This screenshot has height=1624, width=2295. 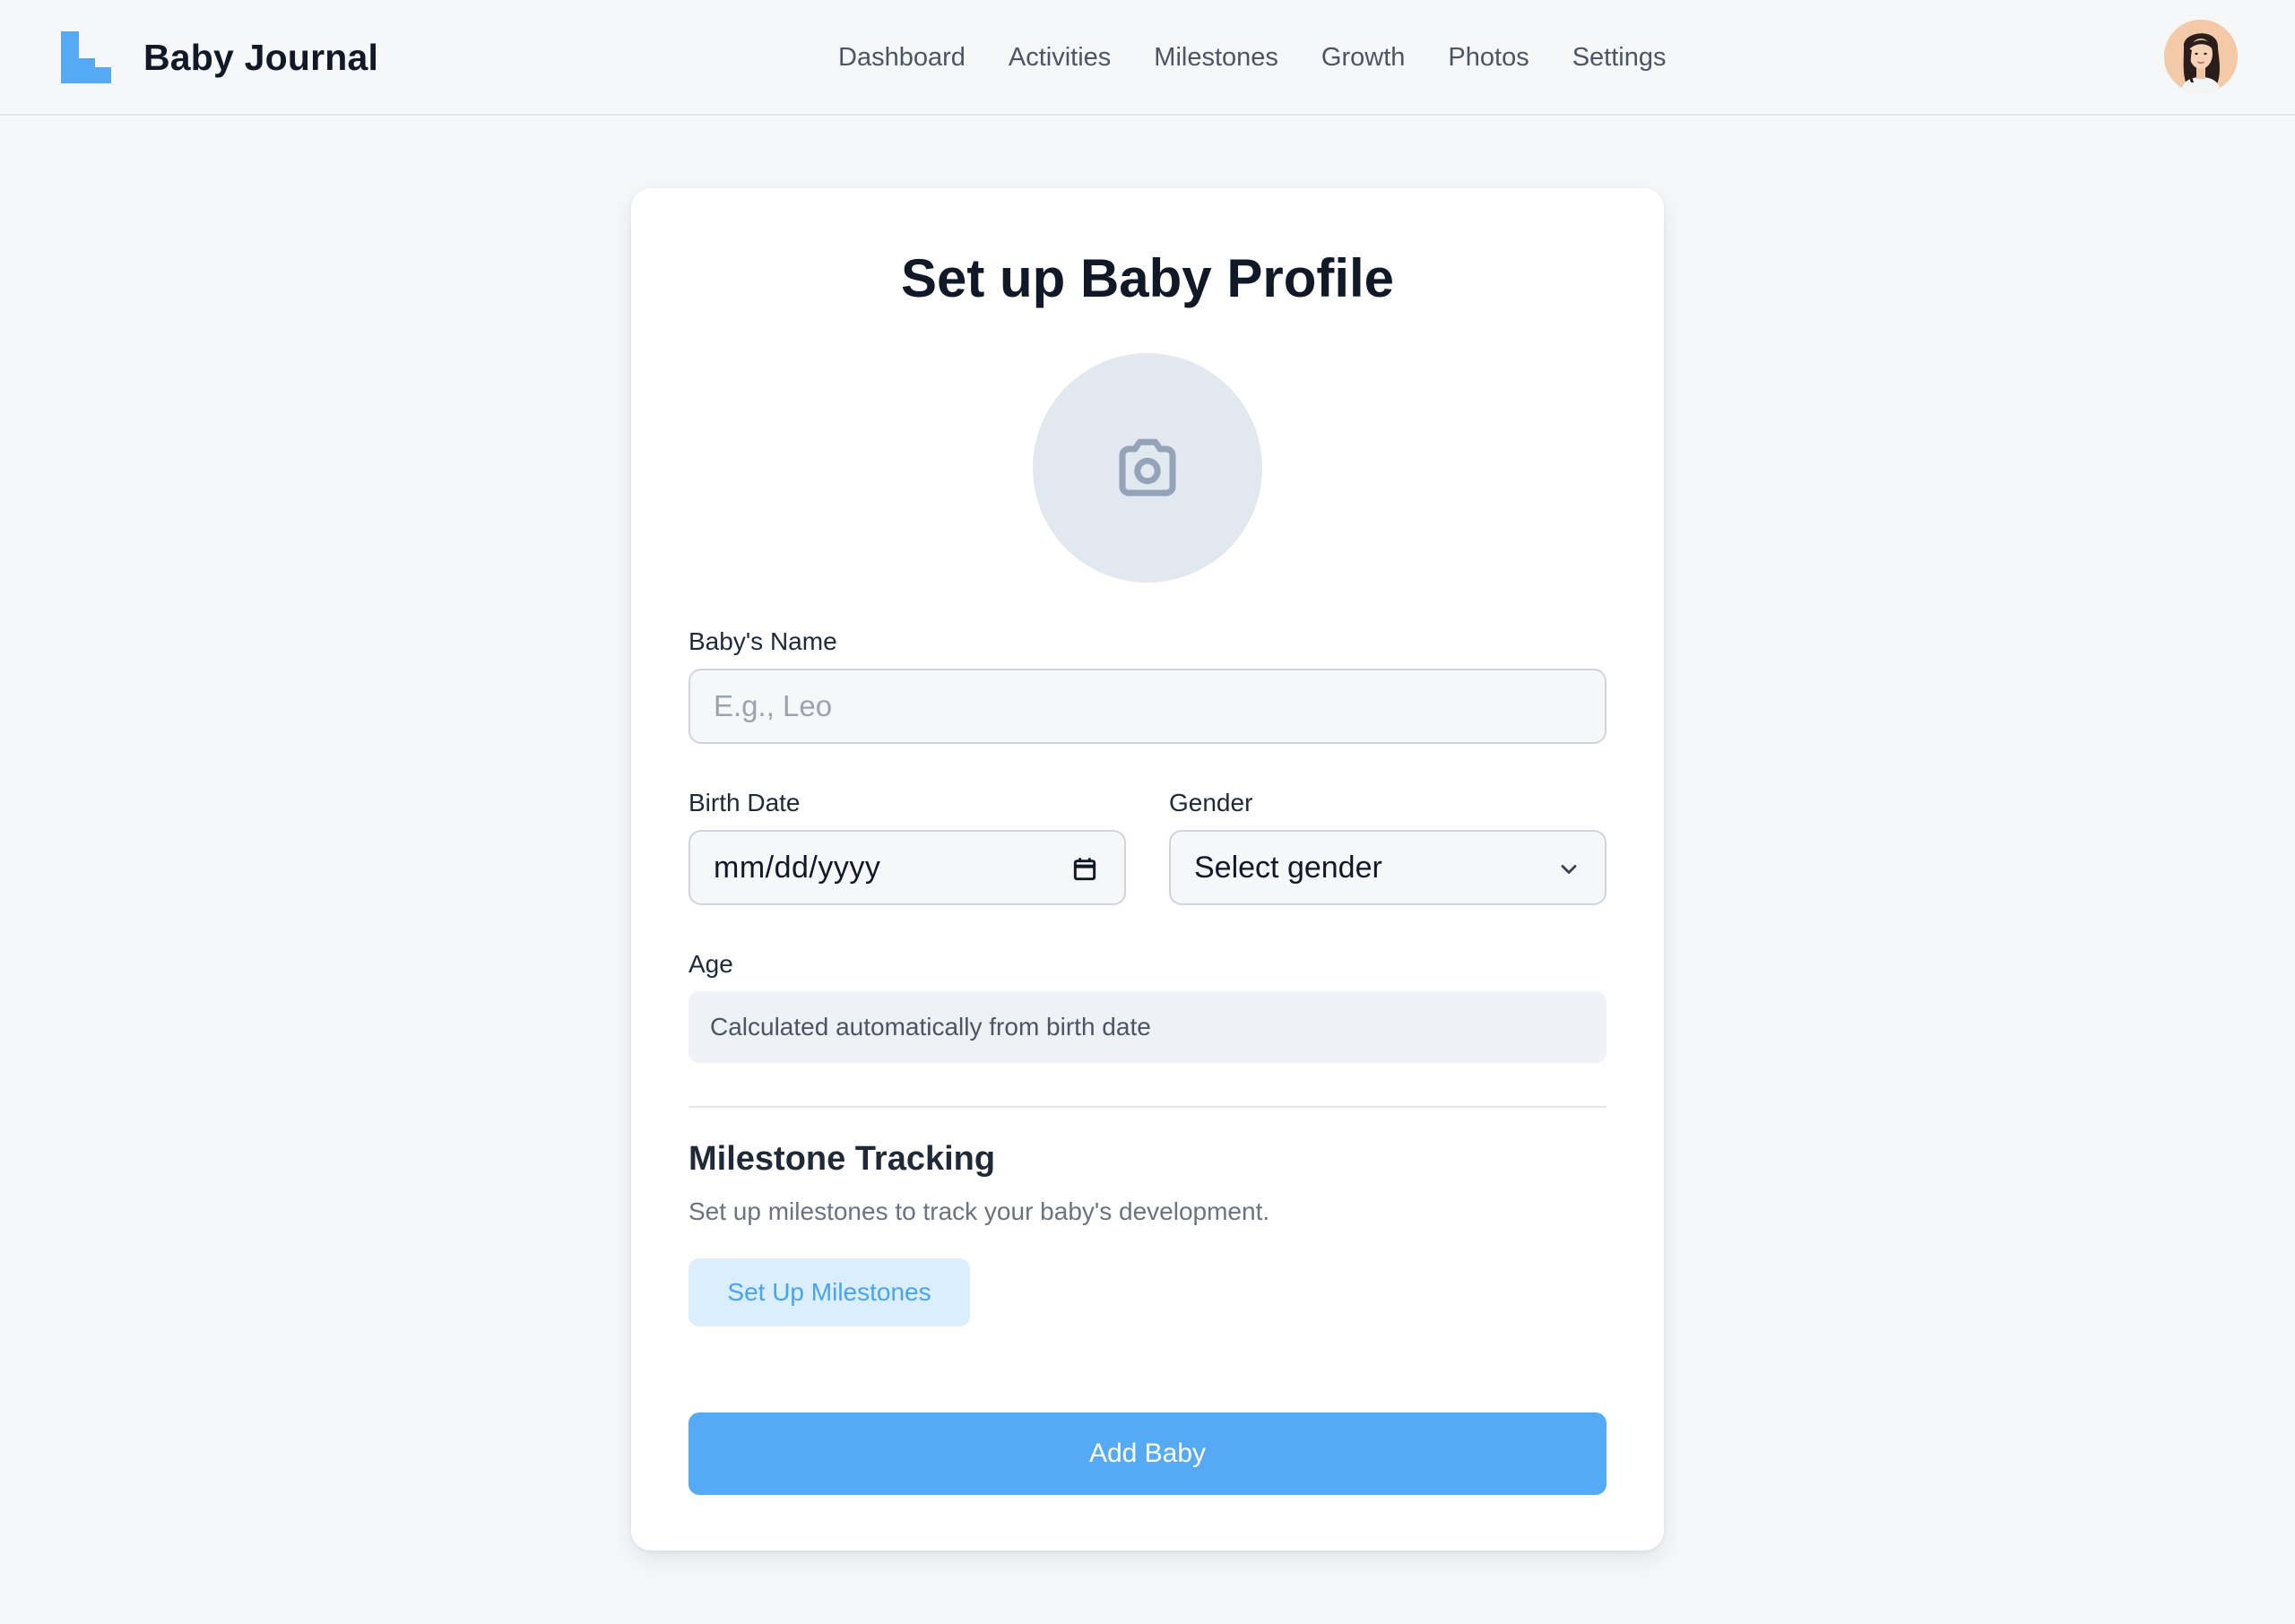 What do you see at coordinates (1211, 802) in the screenshot?
I see `gender-label: Gender` at bounding box center [1211, 802].